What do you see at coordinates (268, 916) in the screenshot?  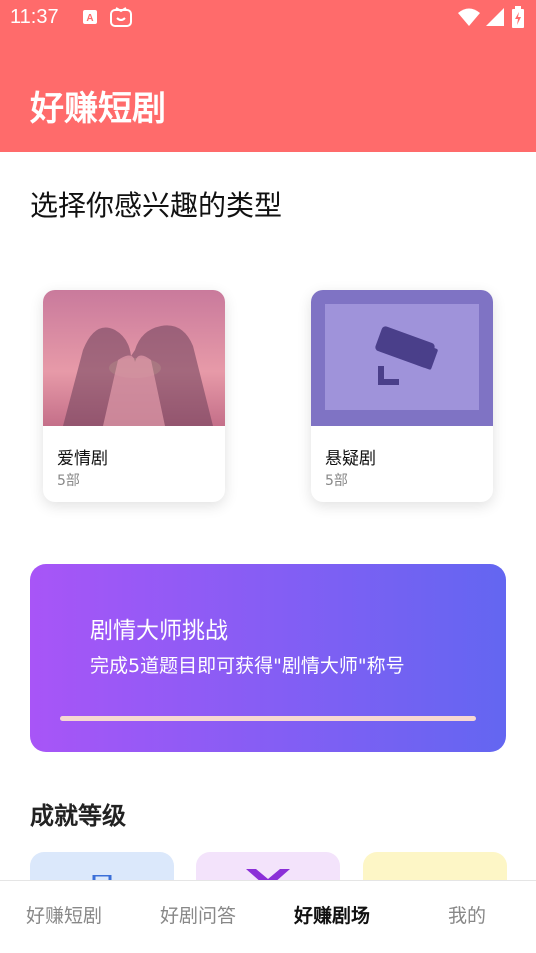 I see `bottom-navigation: 好赚短剧 好剧问答 好赚剧场 我的` at bounding box center [268, 916].